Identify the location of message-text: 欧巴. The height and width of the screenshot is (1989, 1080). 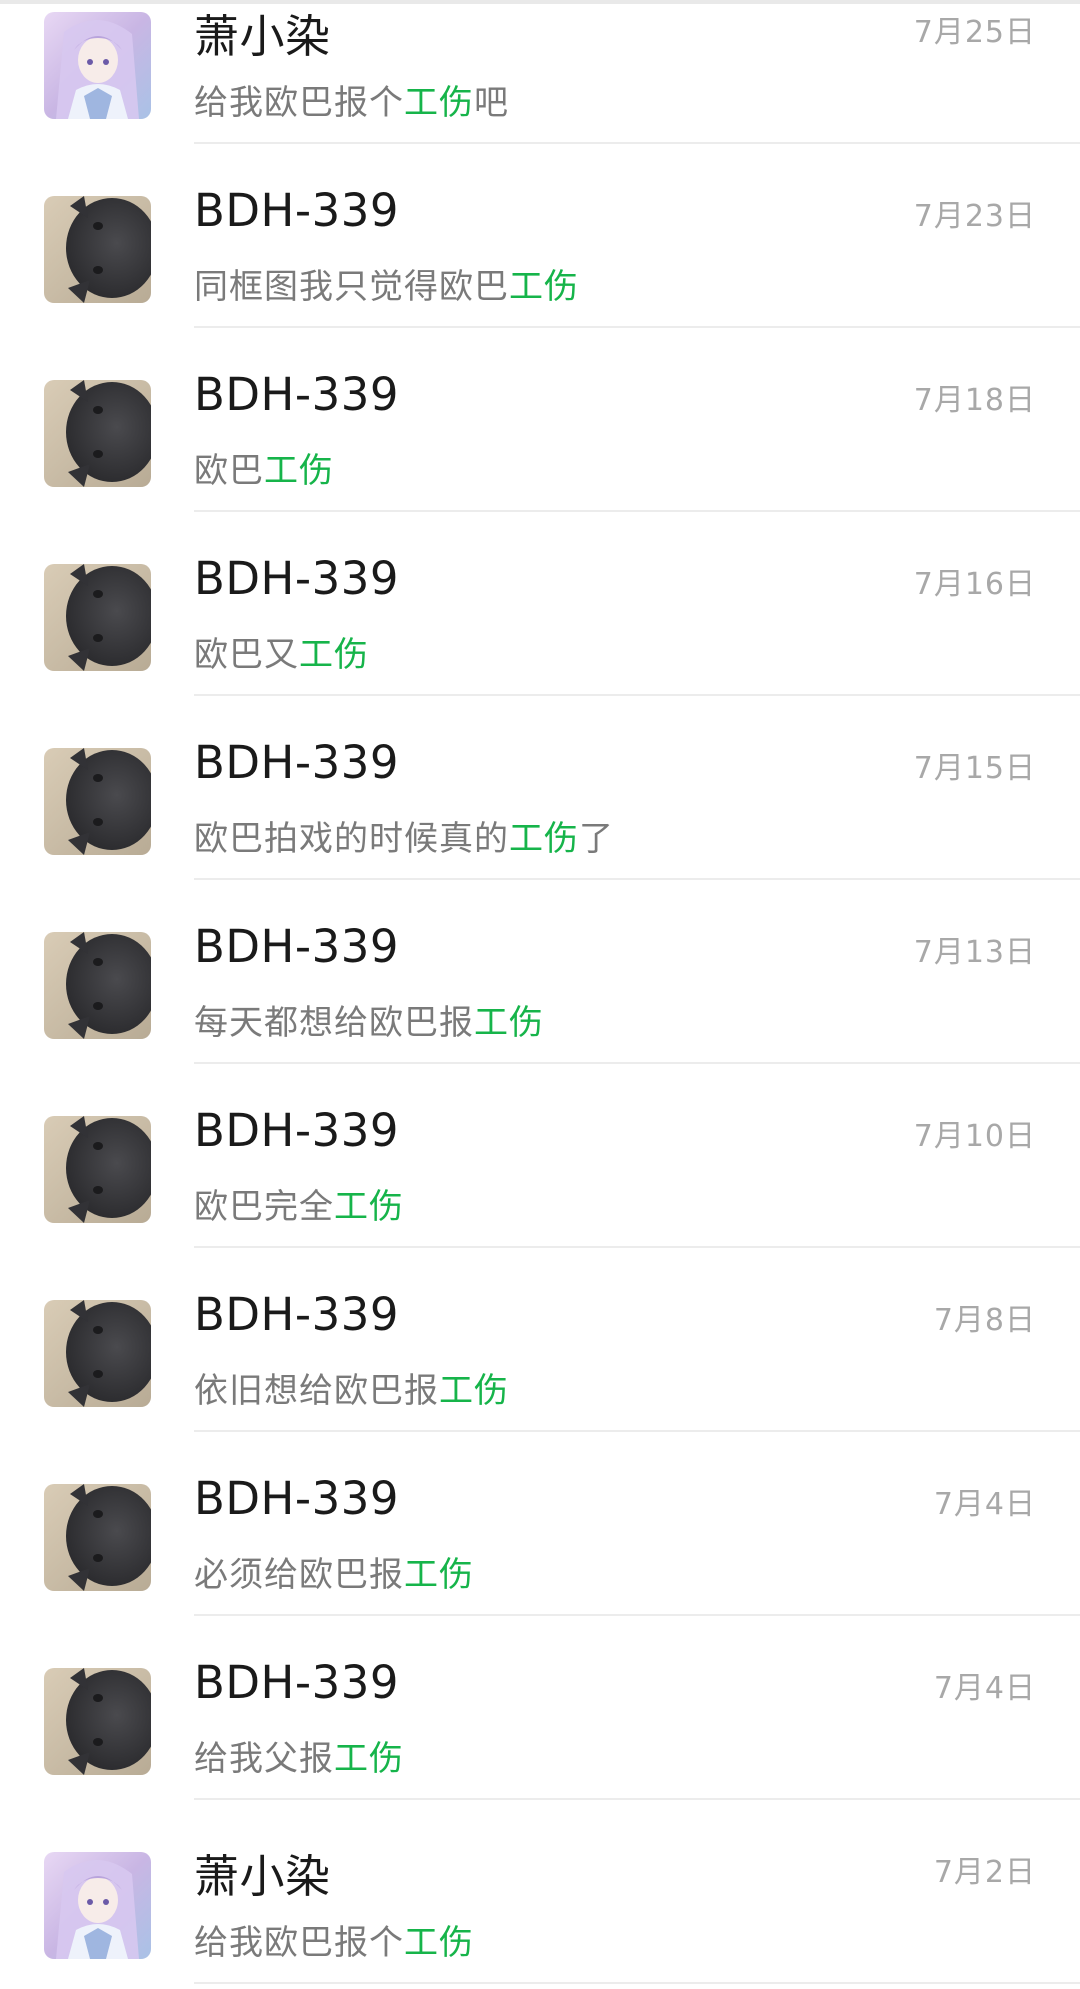
(229, 471).